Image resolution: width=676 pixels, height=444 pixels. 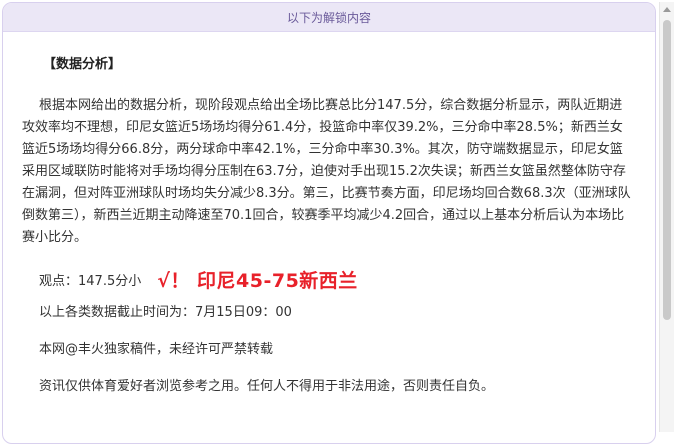 I want to click on data-deadline: 以上各类数据截止时间为：7月15日09：00, so click(x=165, y=312).